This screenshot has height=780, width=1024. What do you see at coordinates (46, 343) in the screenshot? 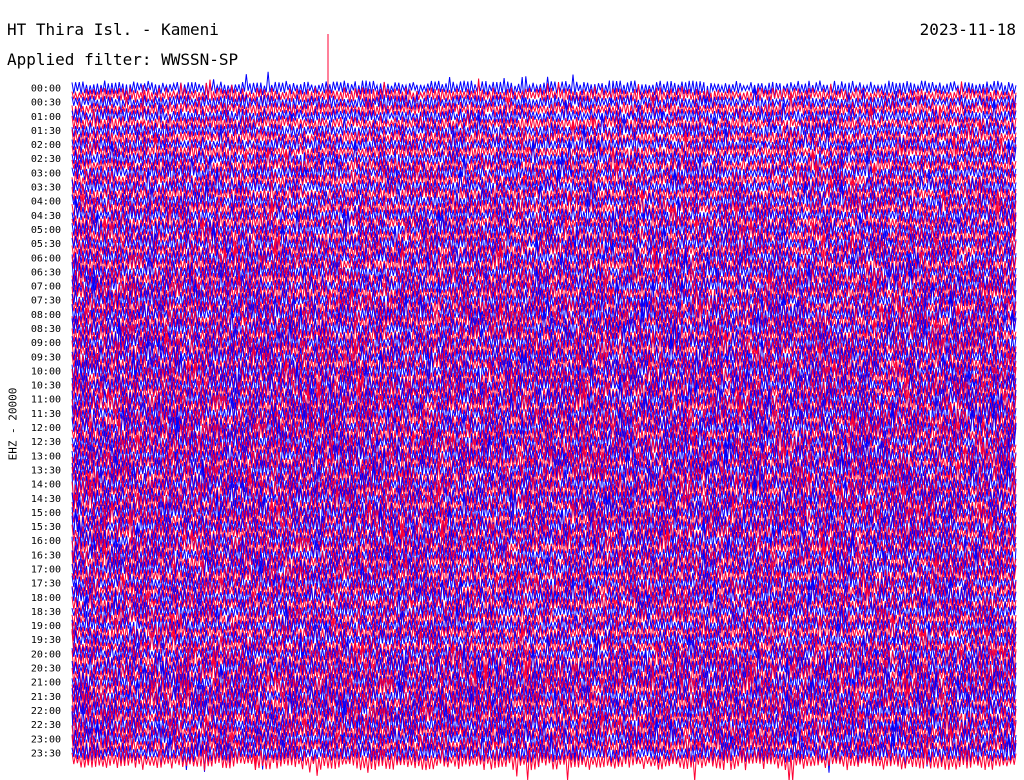
I see `time-tick-label: 09:00` at bounding box center [46, 343].